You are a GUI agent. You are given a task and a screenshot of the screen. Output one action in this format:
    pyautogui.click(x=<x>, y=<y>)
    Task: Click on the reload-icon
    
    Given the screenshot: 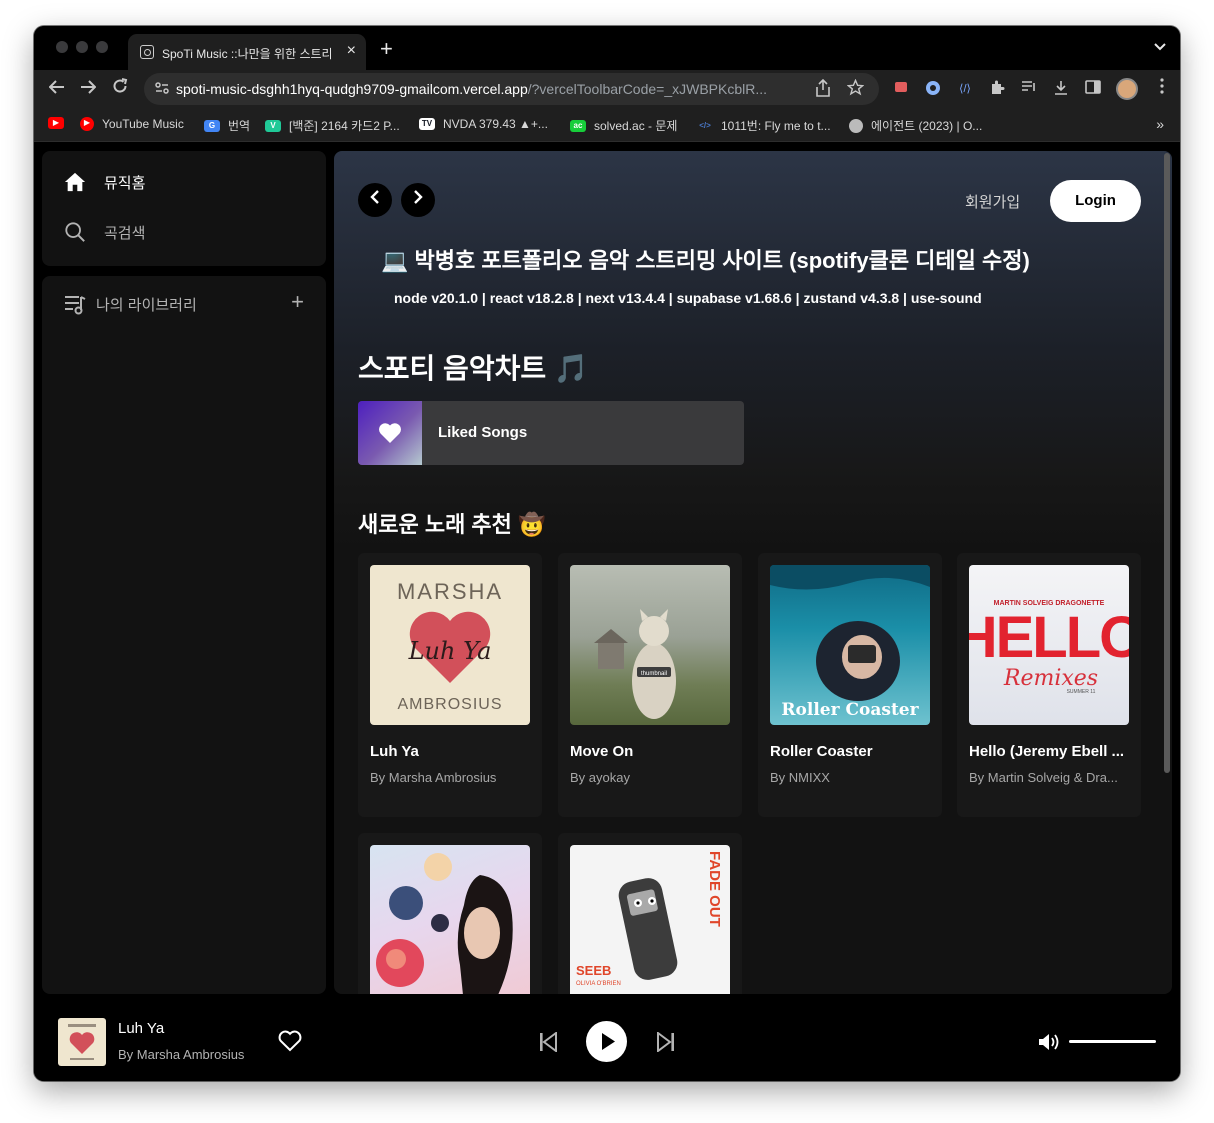 What is the action you would take?
    pyautogui.click(x=120, y=88)
    